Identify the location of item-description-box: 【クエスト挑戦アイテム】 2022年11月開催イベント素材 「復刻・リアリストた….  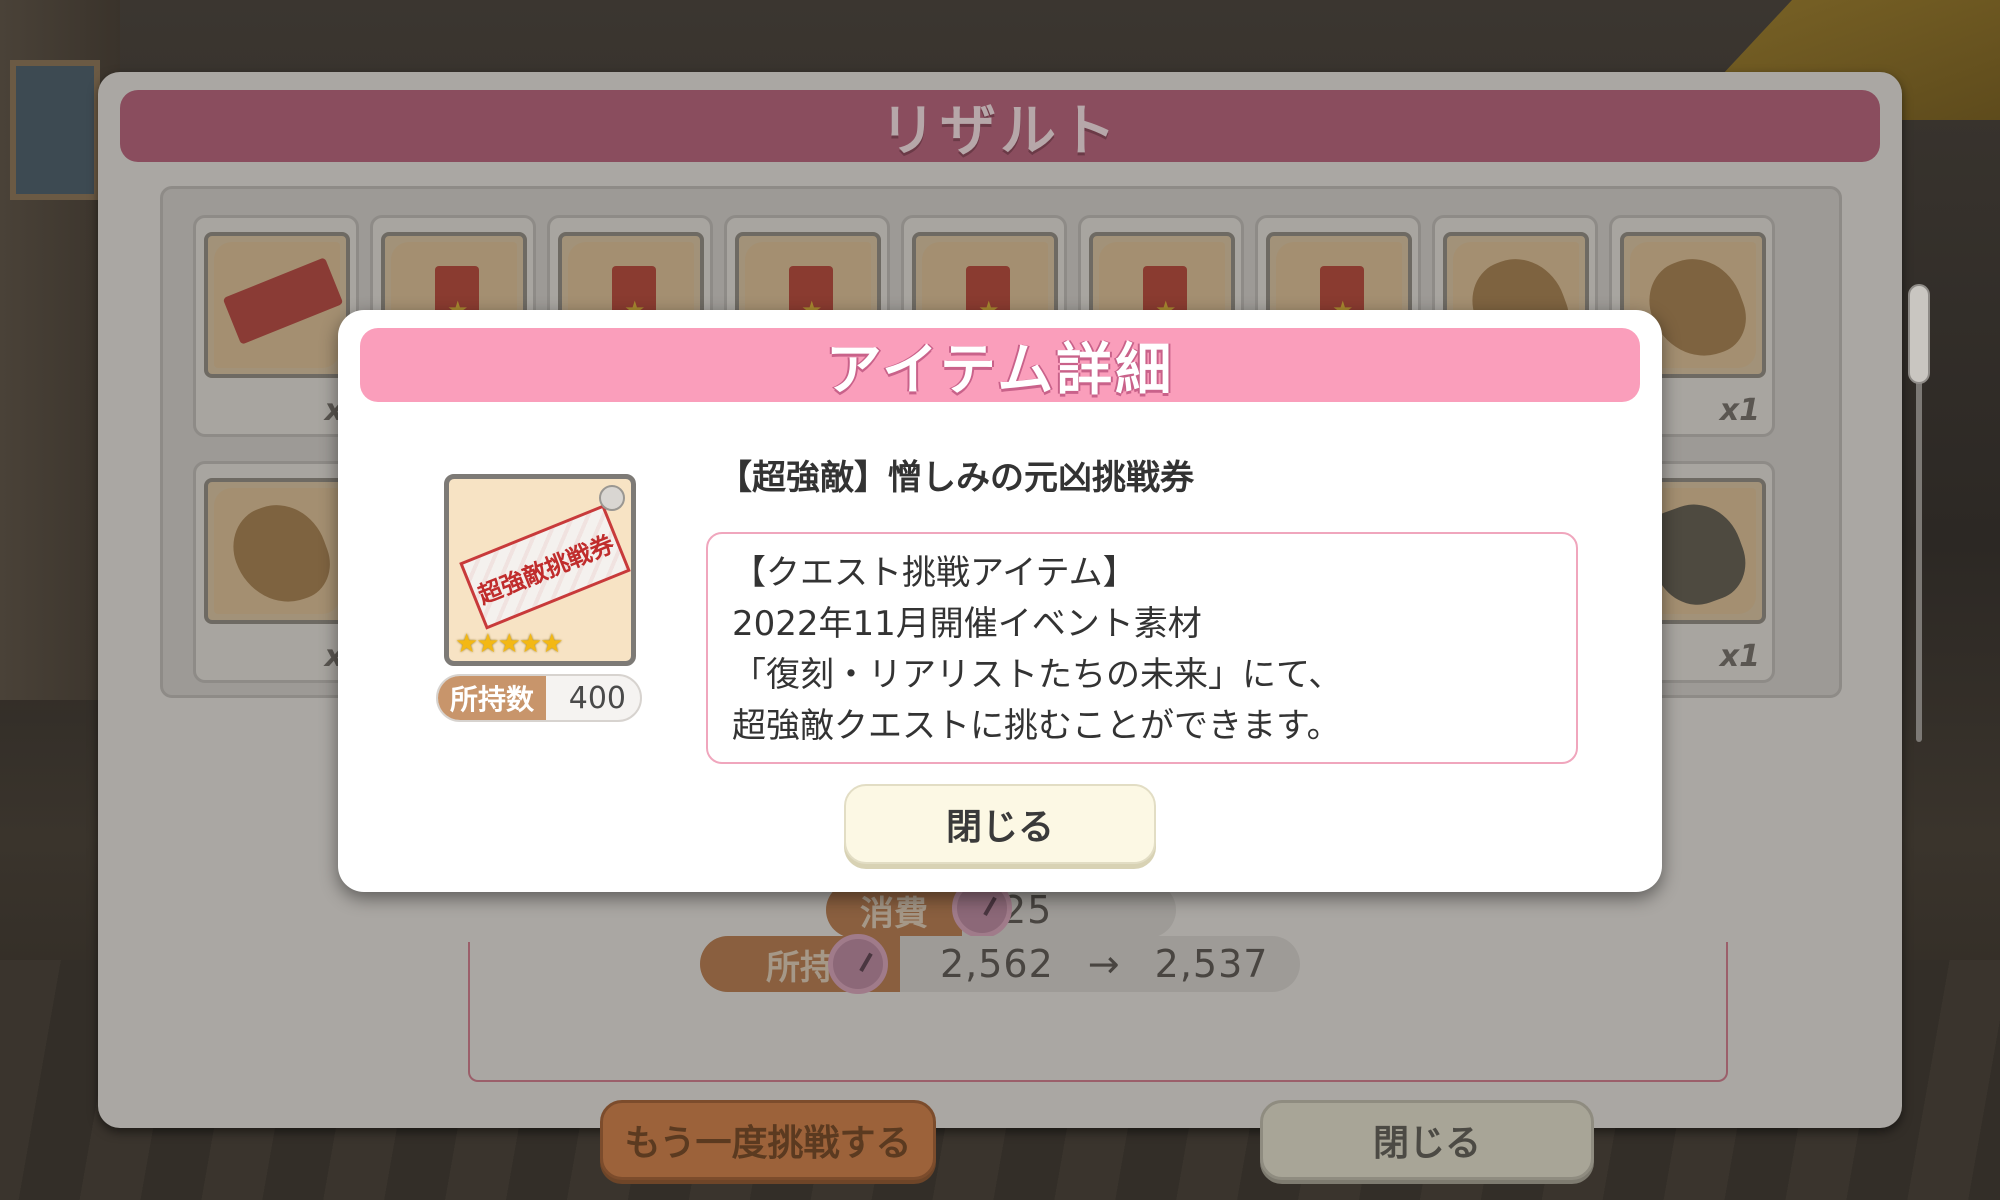
(1142, 648).